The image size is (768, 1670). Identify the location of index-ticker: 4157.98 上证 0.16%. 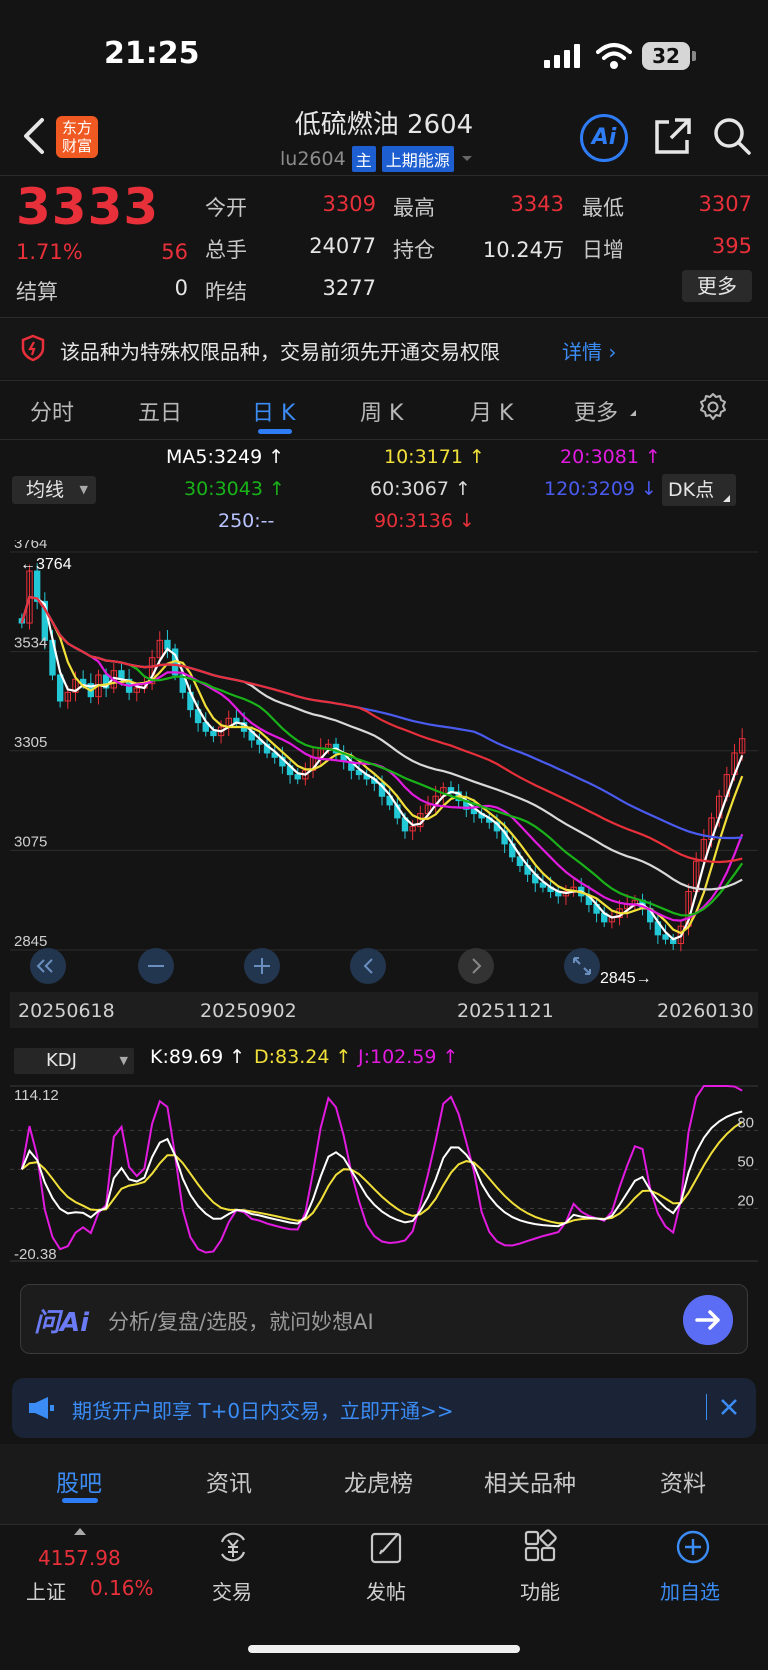
(90, 1578).